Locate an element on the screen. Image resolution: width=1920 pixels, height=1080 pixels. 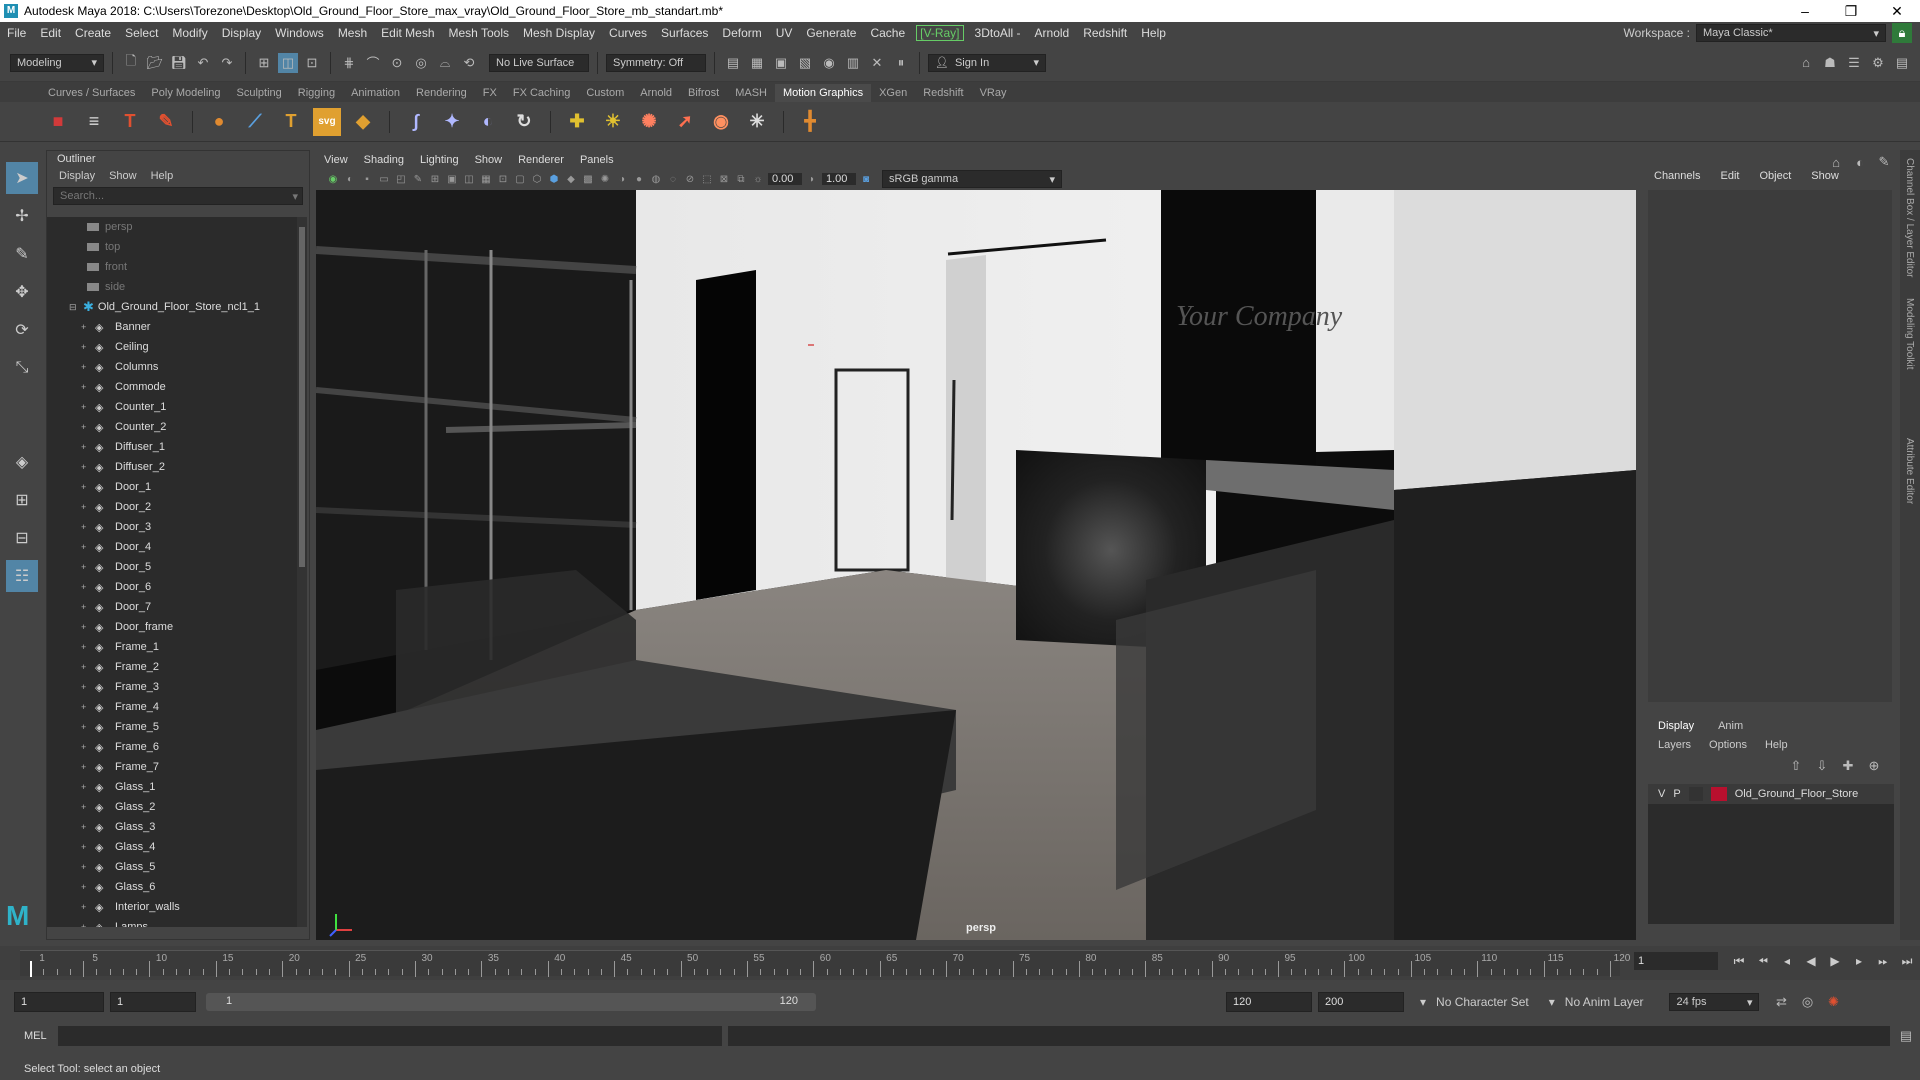
modeling-toolkit-icon: ⌂ is located at coordinates (1806, 63).